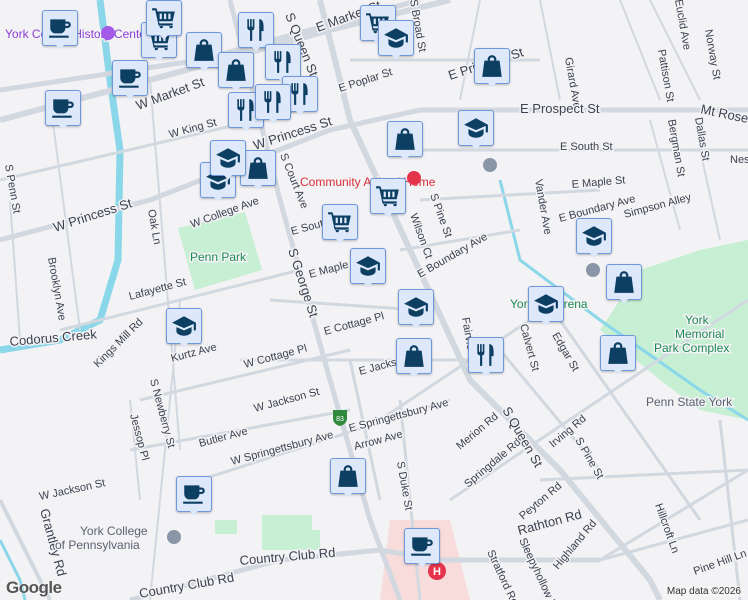  What do you see at coordinates (703, 591) in the screenshot?
I see `map-attribution: Map data ©2026` at bounding box center [703, 591].